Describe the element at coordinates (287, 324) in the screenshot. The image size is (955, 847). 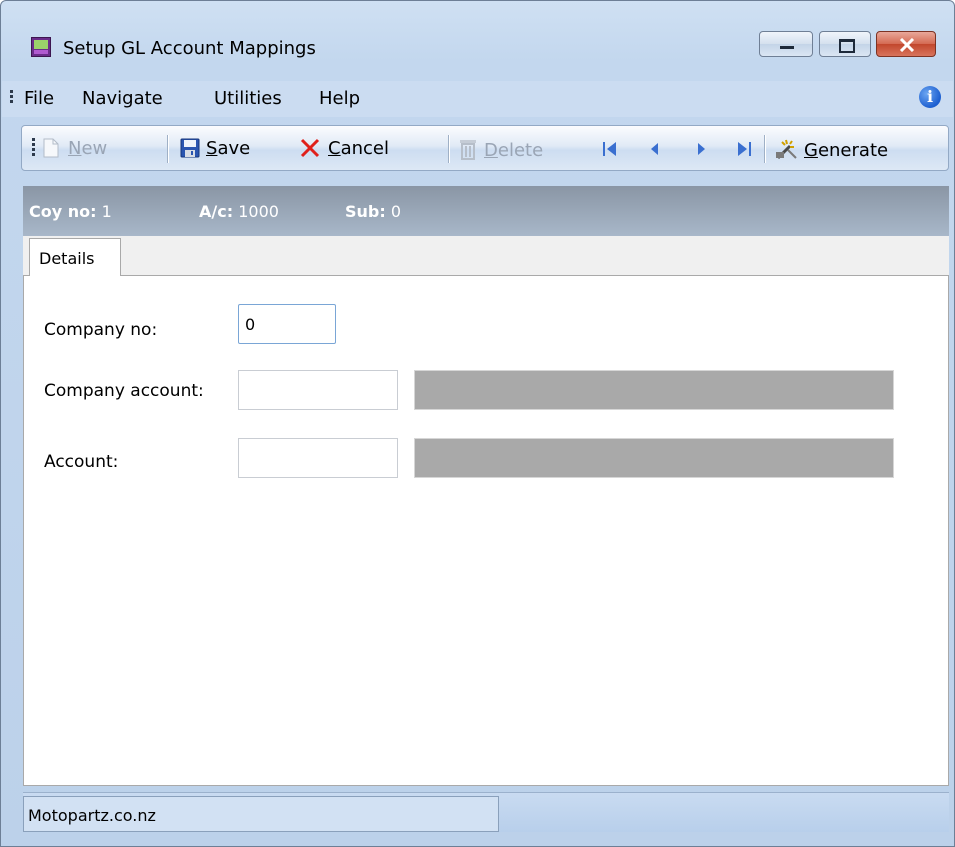
I see `company-no-input: 0` at that location.